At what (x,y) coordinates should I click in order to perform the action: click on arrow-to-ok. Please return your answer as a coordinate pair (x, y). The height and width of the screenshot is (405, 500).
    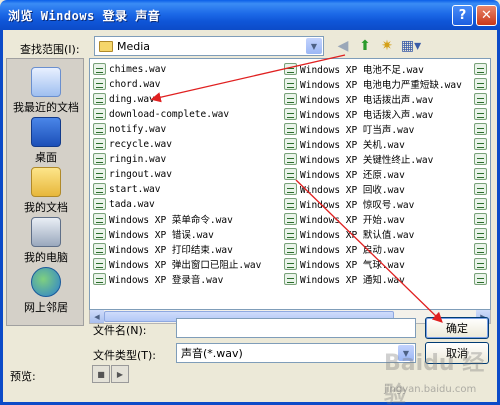
    Looking at the image, I should click on (369, 251).